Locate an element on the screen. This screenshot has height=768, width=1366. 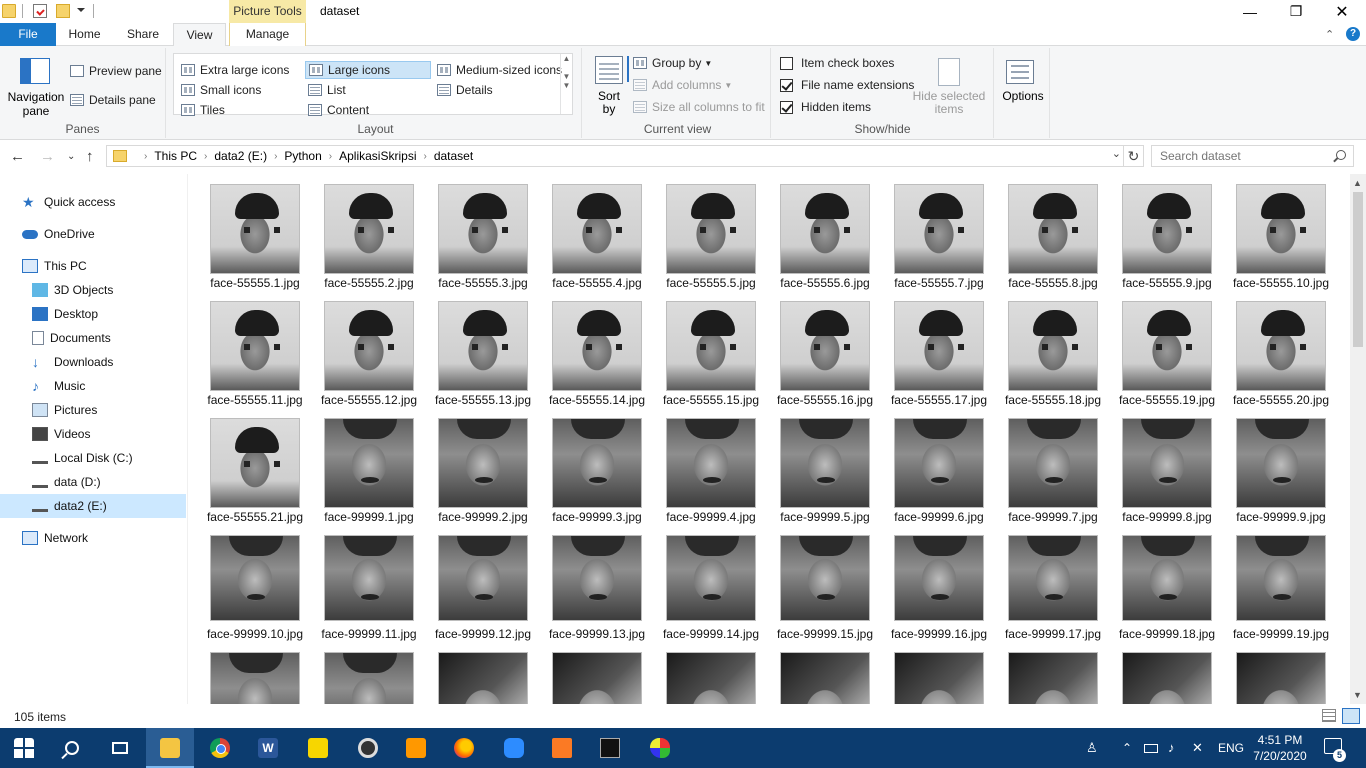
customize-toolbar-dropdown-icon is located at coordinates (81, 10).